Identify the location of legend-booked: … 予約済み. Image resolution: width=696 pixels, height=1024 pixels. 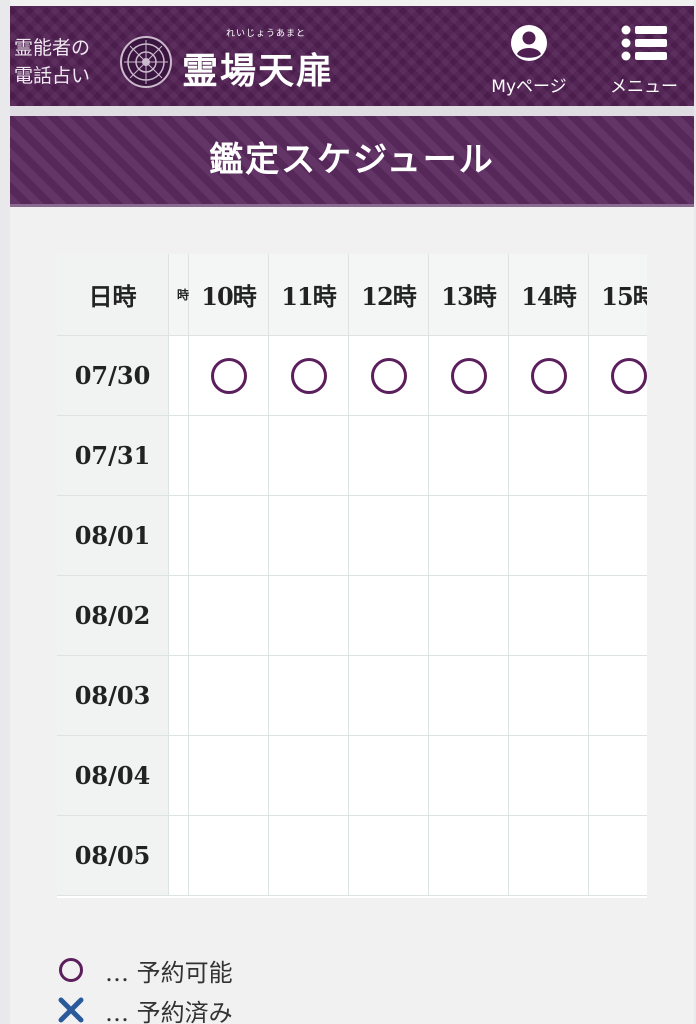
(357, 1007).